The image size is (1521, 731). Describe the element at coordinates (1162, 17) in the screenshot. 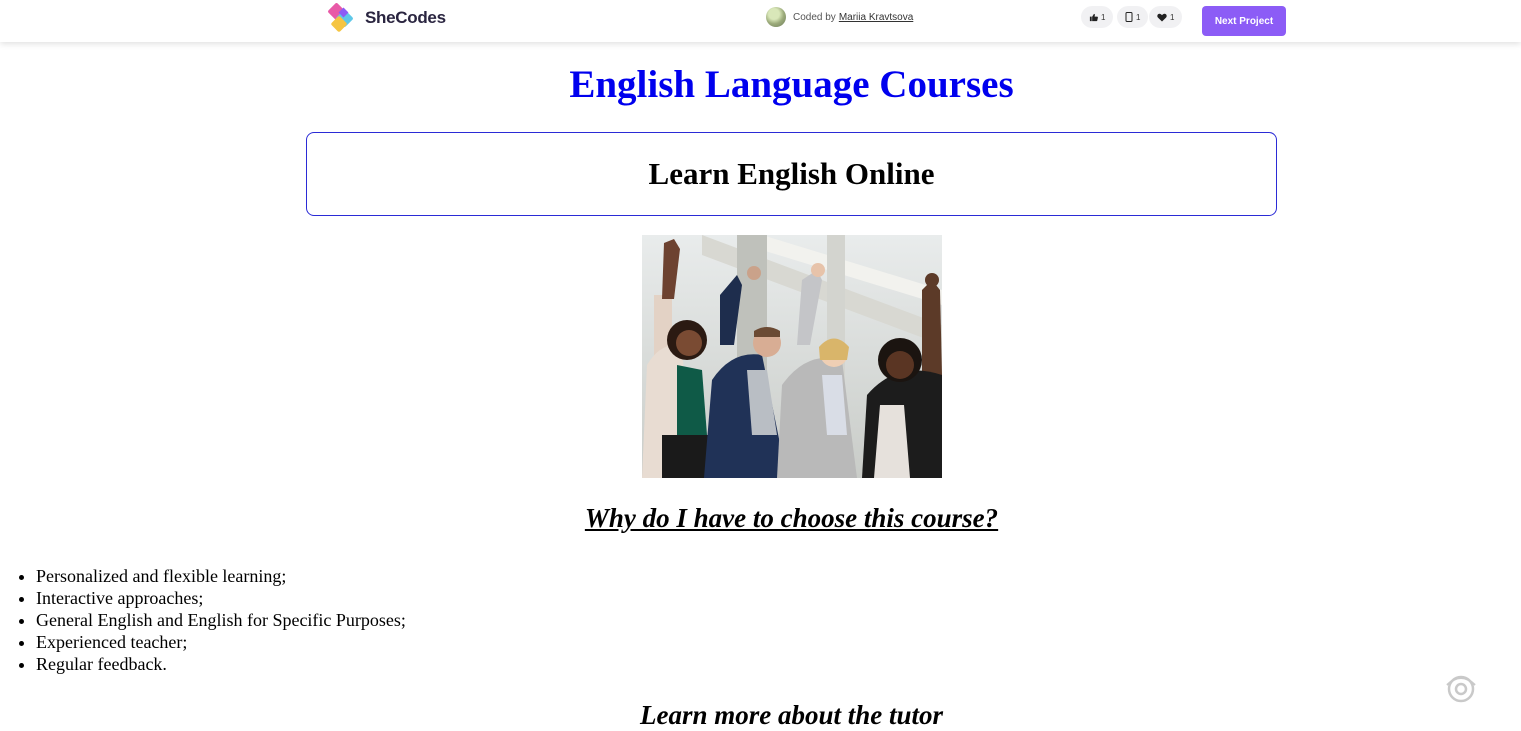

I see `heart-icon` at that location.